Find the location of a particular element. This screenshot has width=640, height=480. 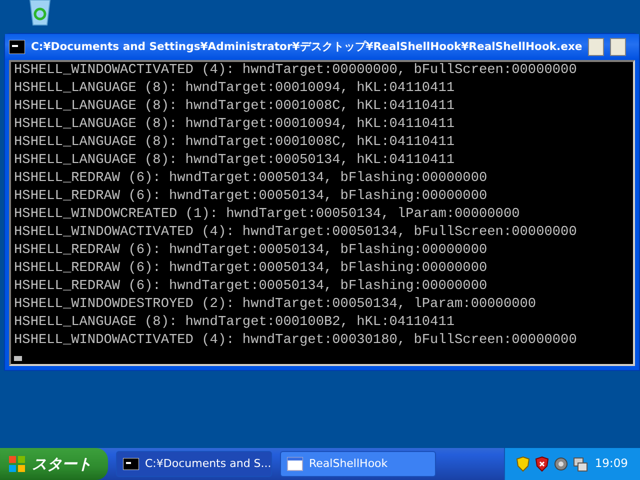

console-line: HSHELL_LANGUAGE (8): hwndTarget:00050134, hKL:04110411 is located at coordinates (234, 161).